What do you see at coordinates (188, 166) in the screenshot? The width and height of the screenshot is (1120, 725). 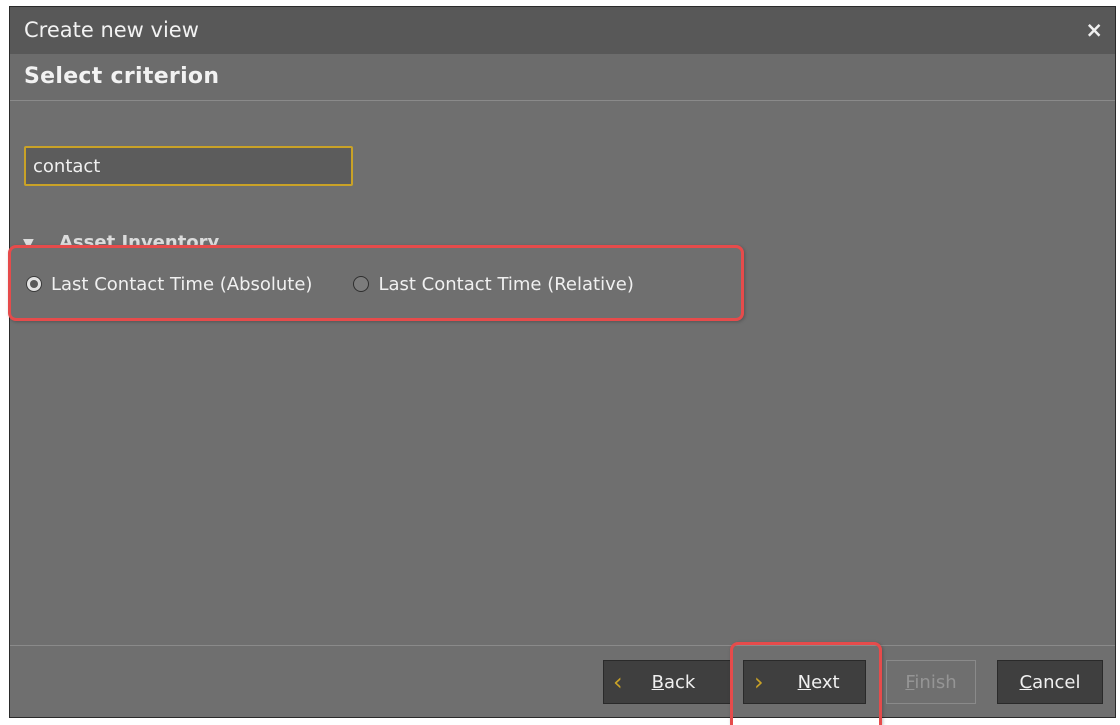 I see `criterion-search-input` at bounding box center [188, 166].